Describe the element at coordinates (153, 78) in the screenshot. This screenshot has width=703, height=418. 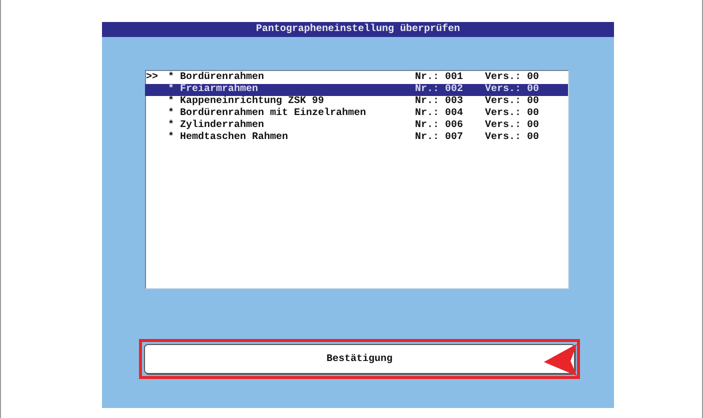
I see `current-marker: >>` at that location.